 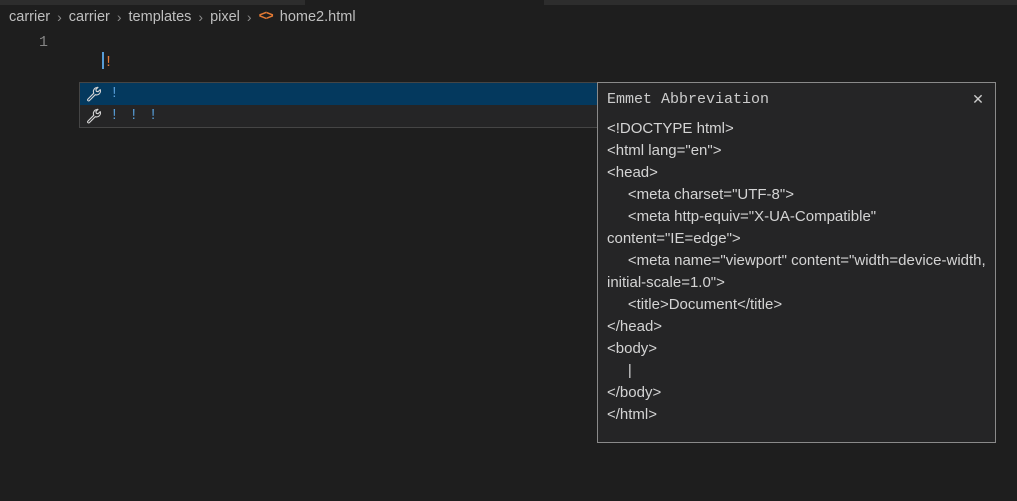 What do you see at coordinates (225, 17) in the screenshot?
I see `breadcrumb-item-4: pixel` at bounding box center [225, 17].